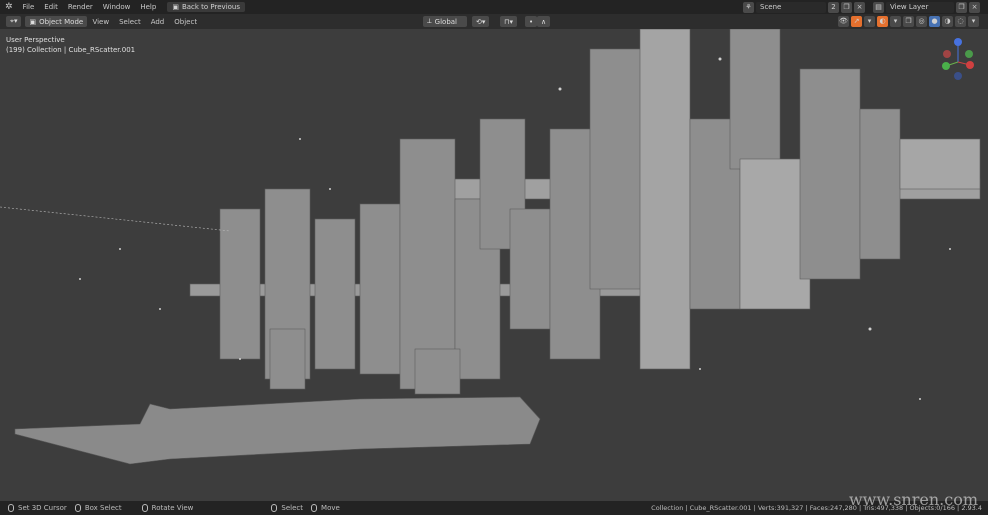 This screenshot has width=988, height=515. What do you see at coordinates (330, 508) in the screenshot?
I see `status-label: Move` at bounding box center [330, 508].